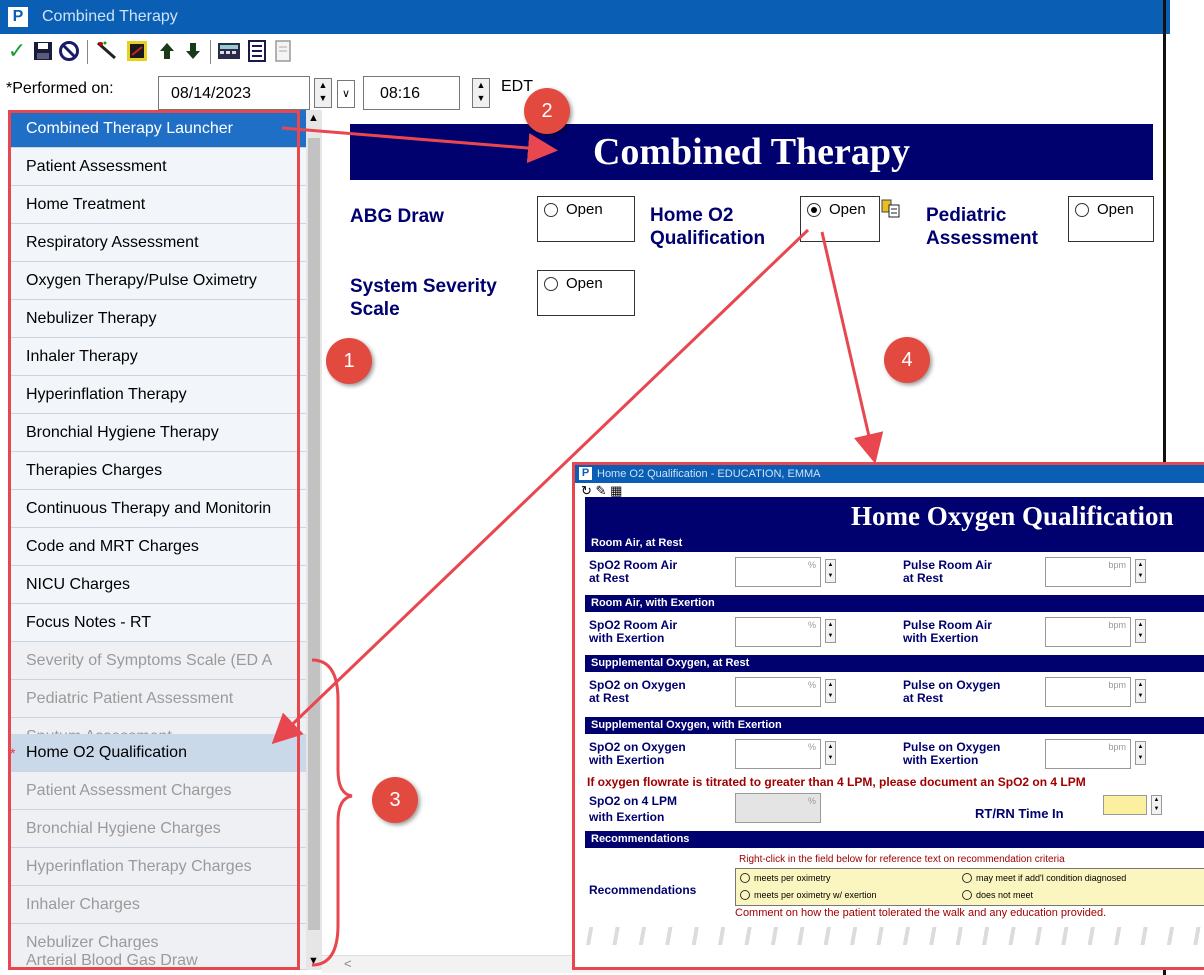 This screenshot has width=1204, height=975. Describe the element at coordinates (257, 51) in the screenshot. I see `notes-icon` at that location.